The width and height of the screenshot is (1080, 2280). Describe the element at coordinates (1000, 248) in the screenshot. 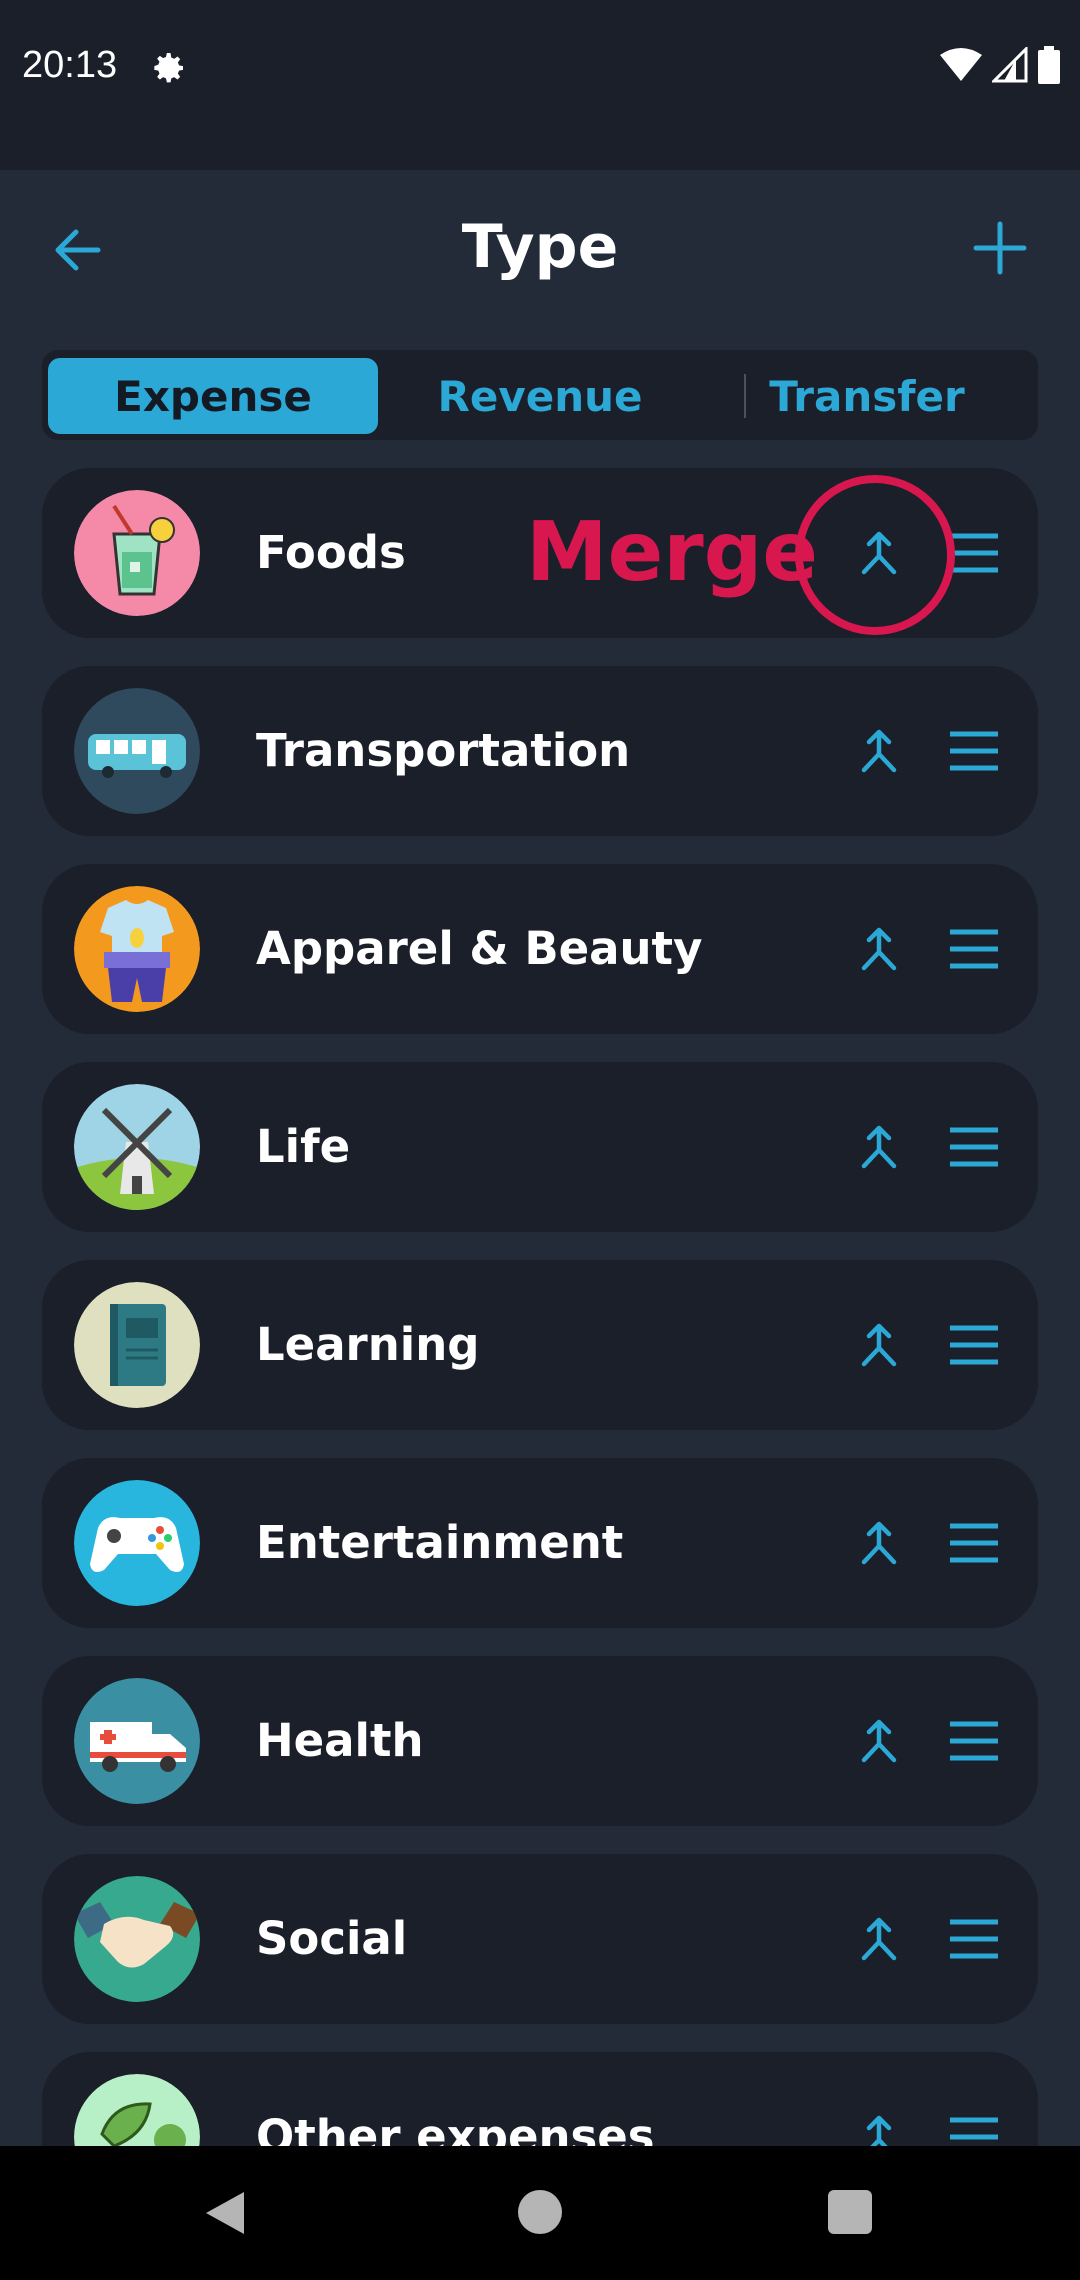

I see `add-icon` at that location.